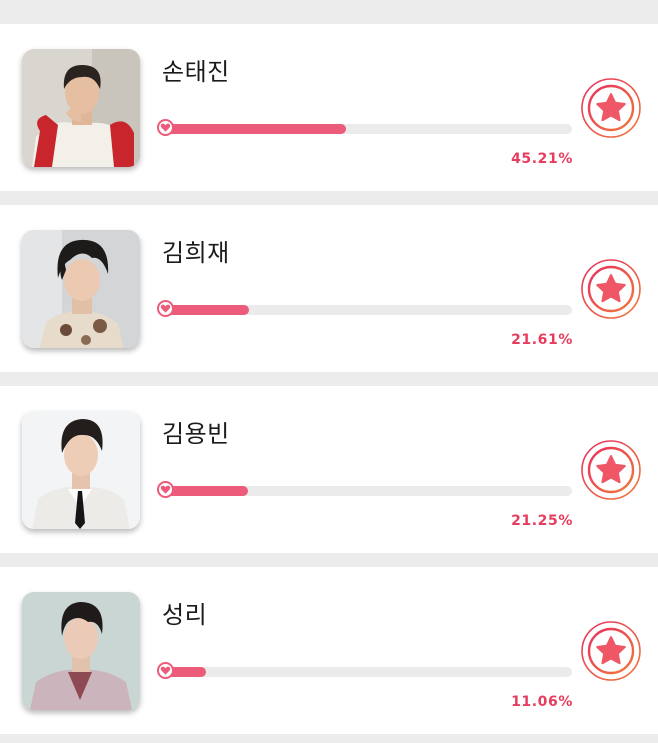 Image resolution: width=658 pixels, height=743 pixels. What do you see at coordinates (253, 129) in the screenshot?
I see `vote-progress-fill` at bounding box center [253, 129].